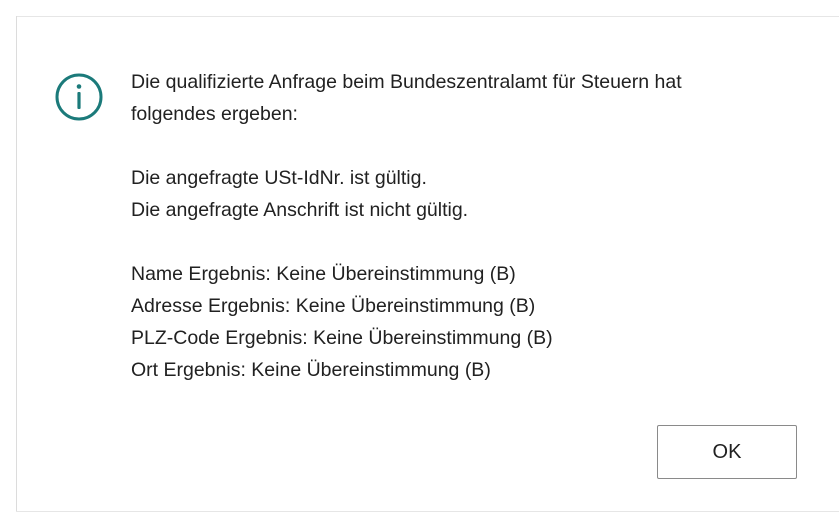  I want to click on dialog-frame-left, so click(8, 269).